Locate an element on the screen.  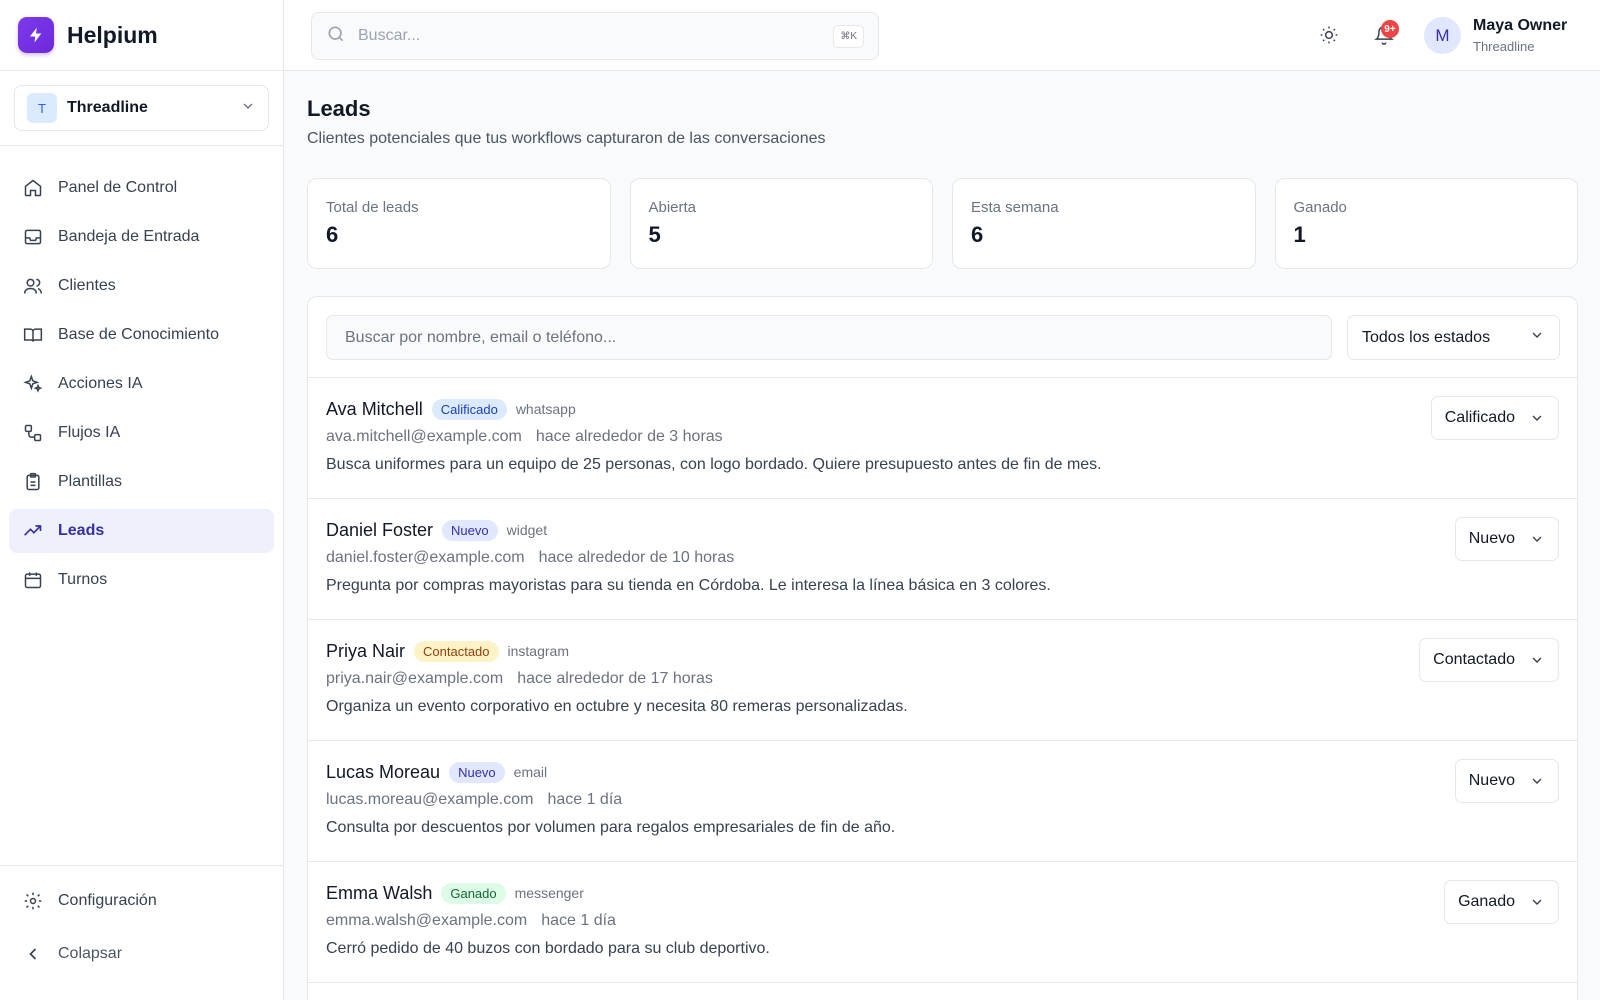
lead-name: Emma Walsh is located at coordinates (379, 892).